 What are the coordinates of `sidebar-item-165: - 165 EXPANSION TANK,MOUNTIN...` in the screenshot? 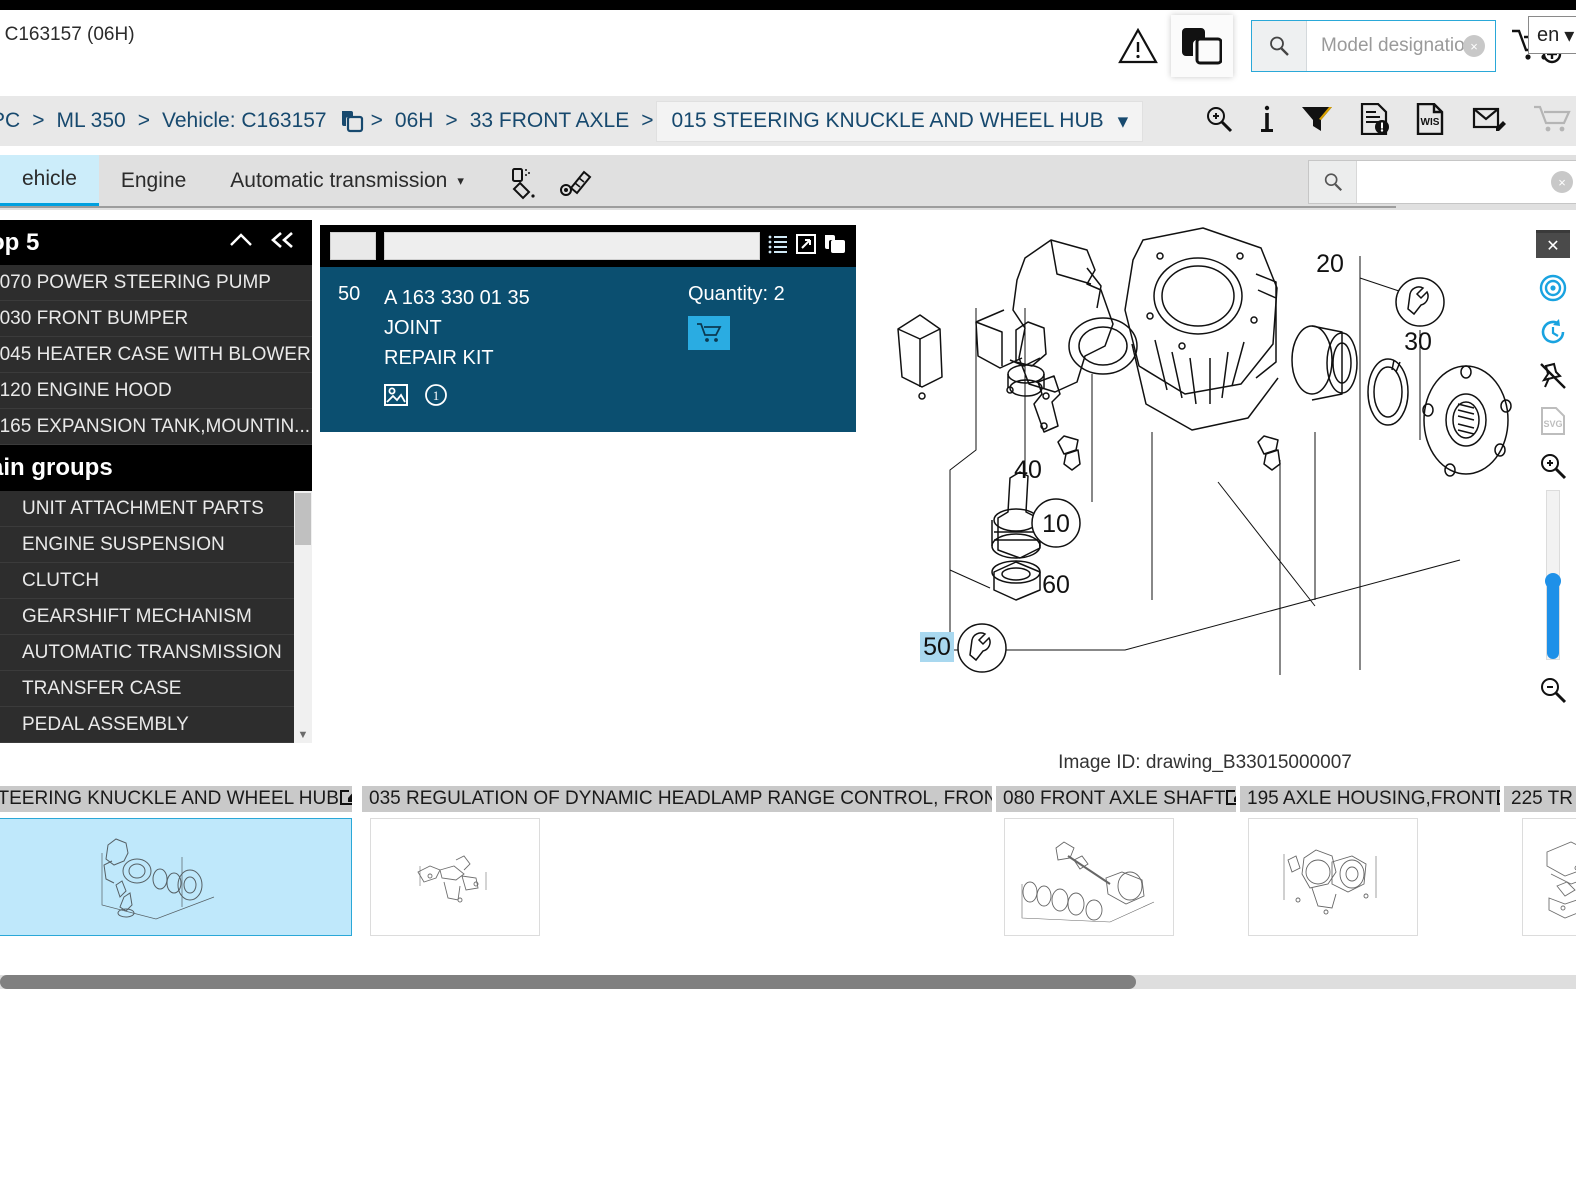 It's located at (156, 427).